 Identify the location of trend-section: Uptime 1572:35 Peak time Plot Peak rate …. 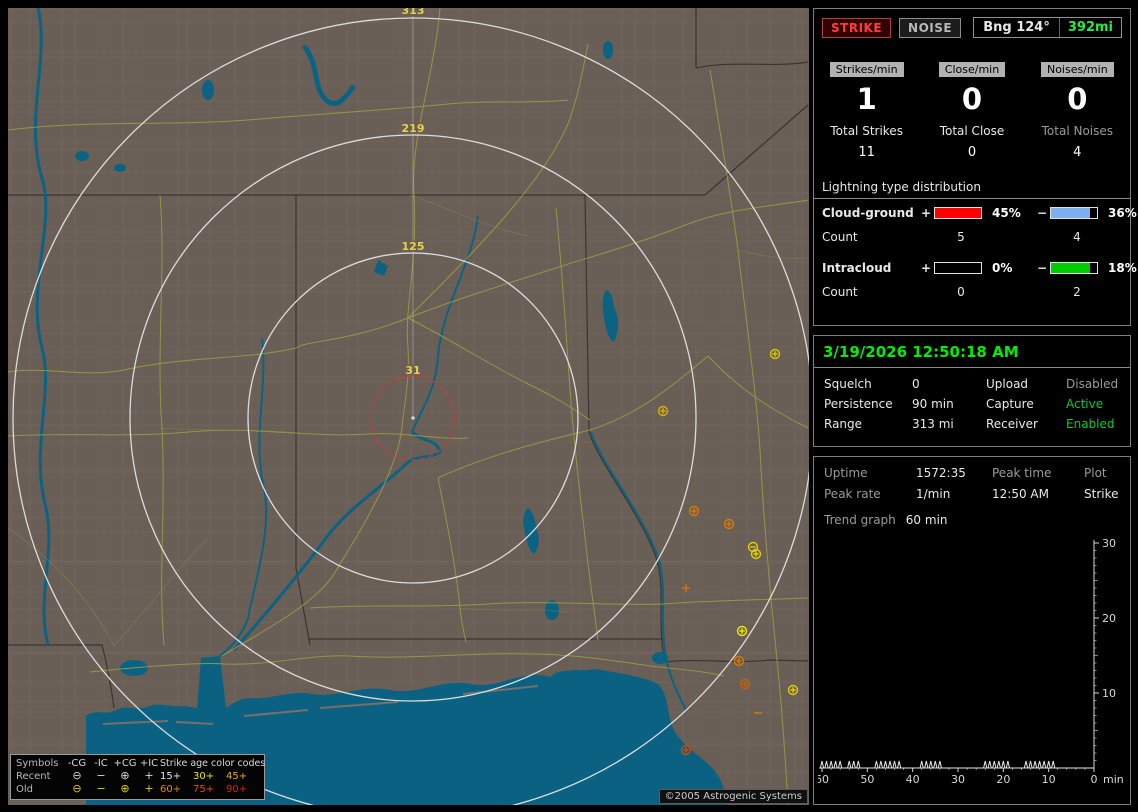
(972, 630).